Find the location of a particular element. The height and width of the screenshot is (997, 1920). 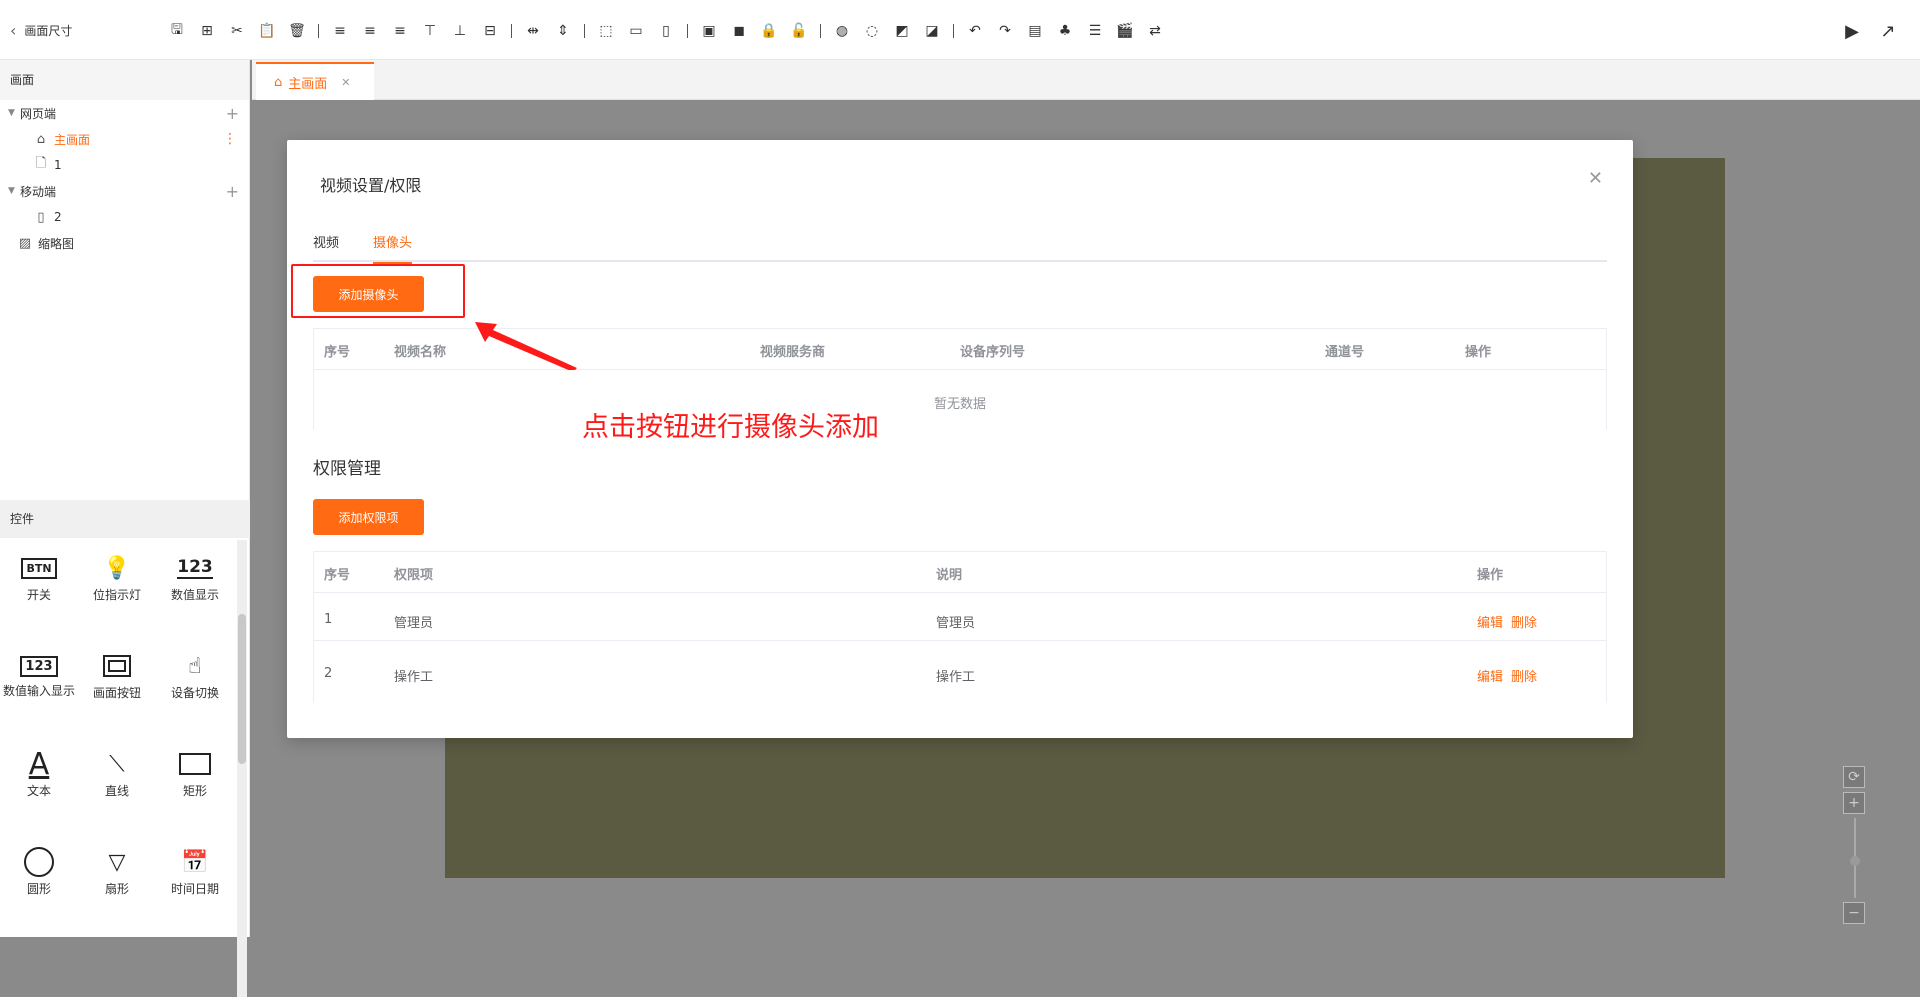

permission-section-title: 权限管理 is located at coordinates (347, 469).